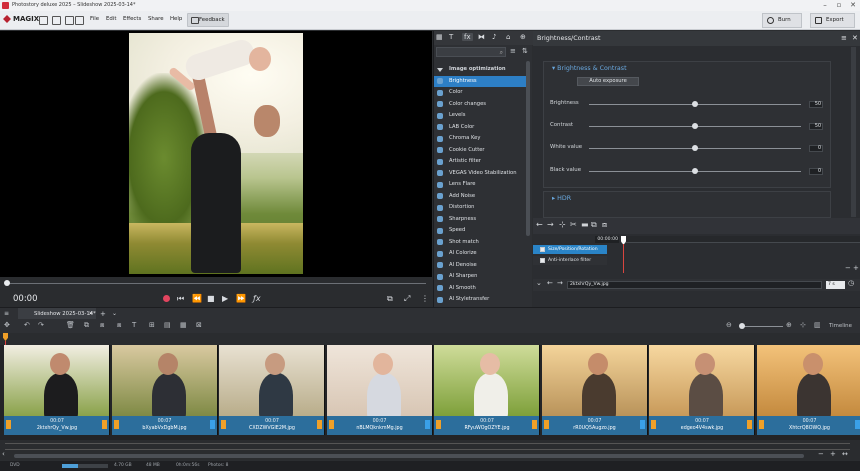  Describe the element at coordinates (816, 126) in the screenshot. I see `param-value-1: 50` at that location.